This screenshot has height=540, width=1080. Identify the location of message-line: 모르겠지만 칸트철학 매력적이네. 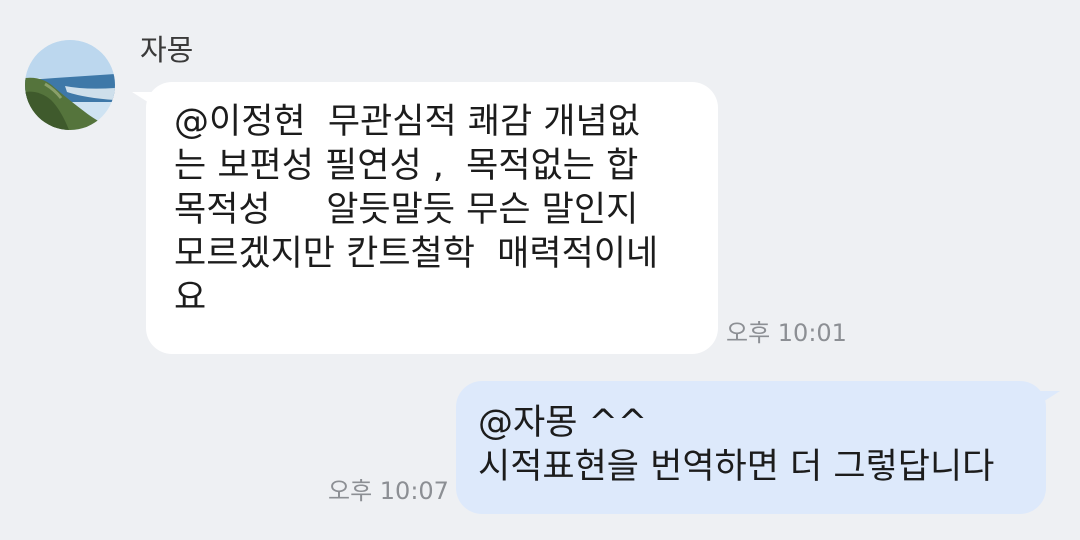
(416, 254).